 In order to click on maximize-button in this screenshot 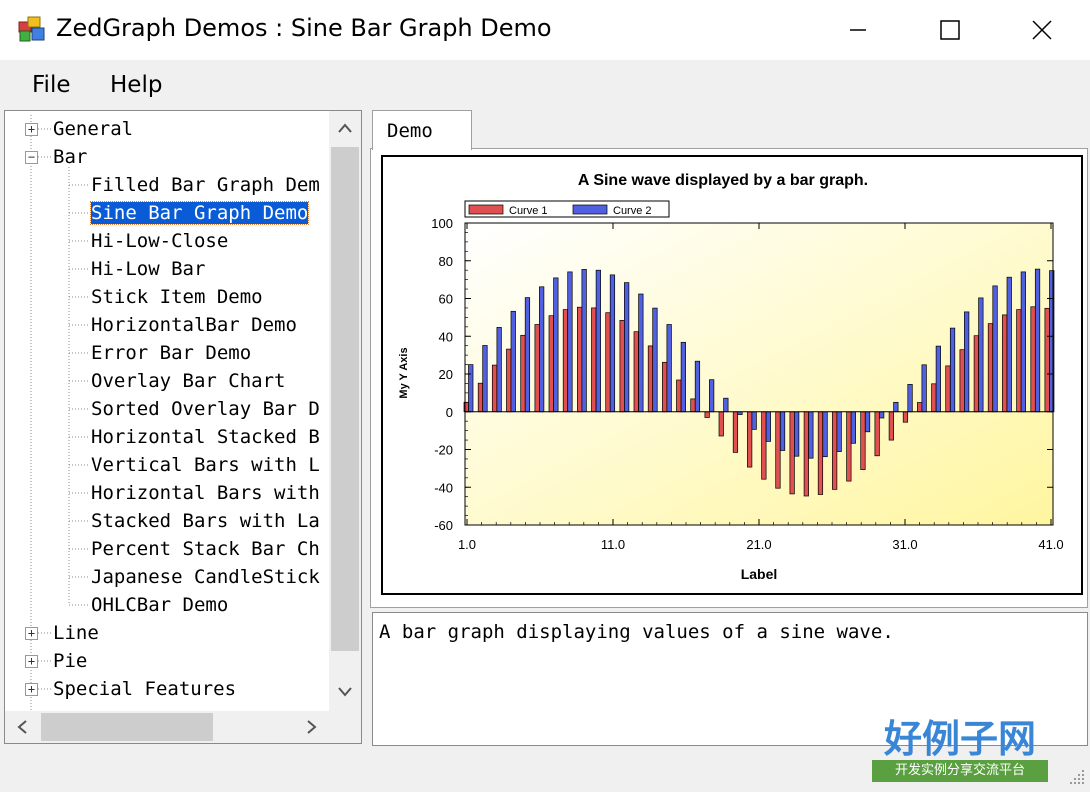, I will do `click(950, 30)`.